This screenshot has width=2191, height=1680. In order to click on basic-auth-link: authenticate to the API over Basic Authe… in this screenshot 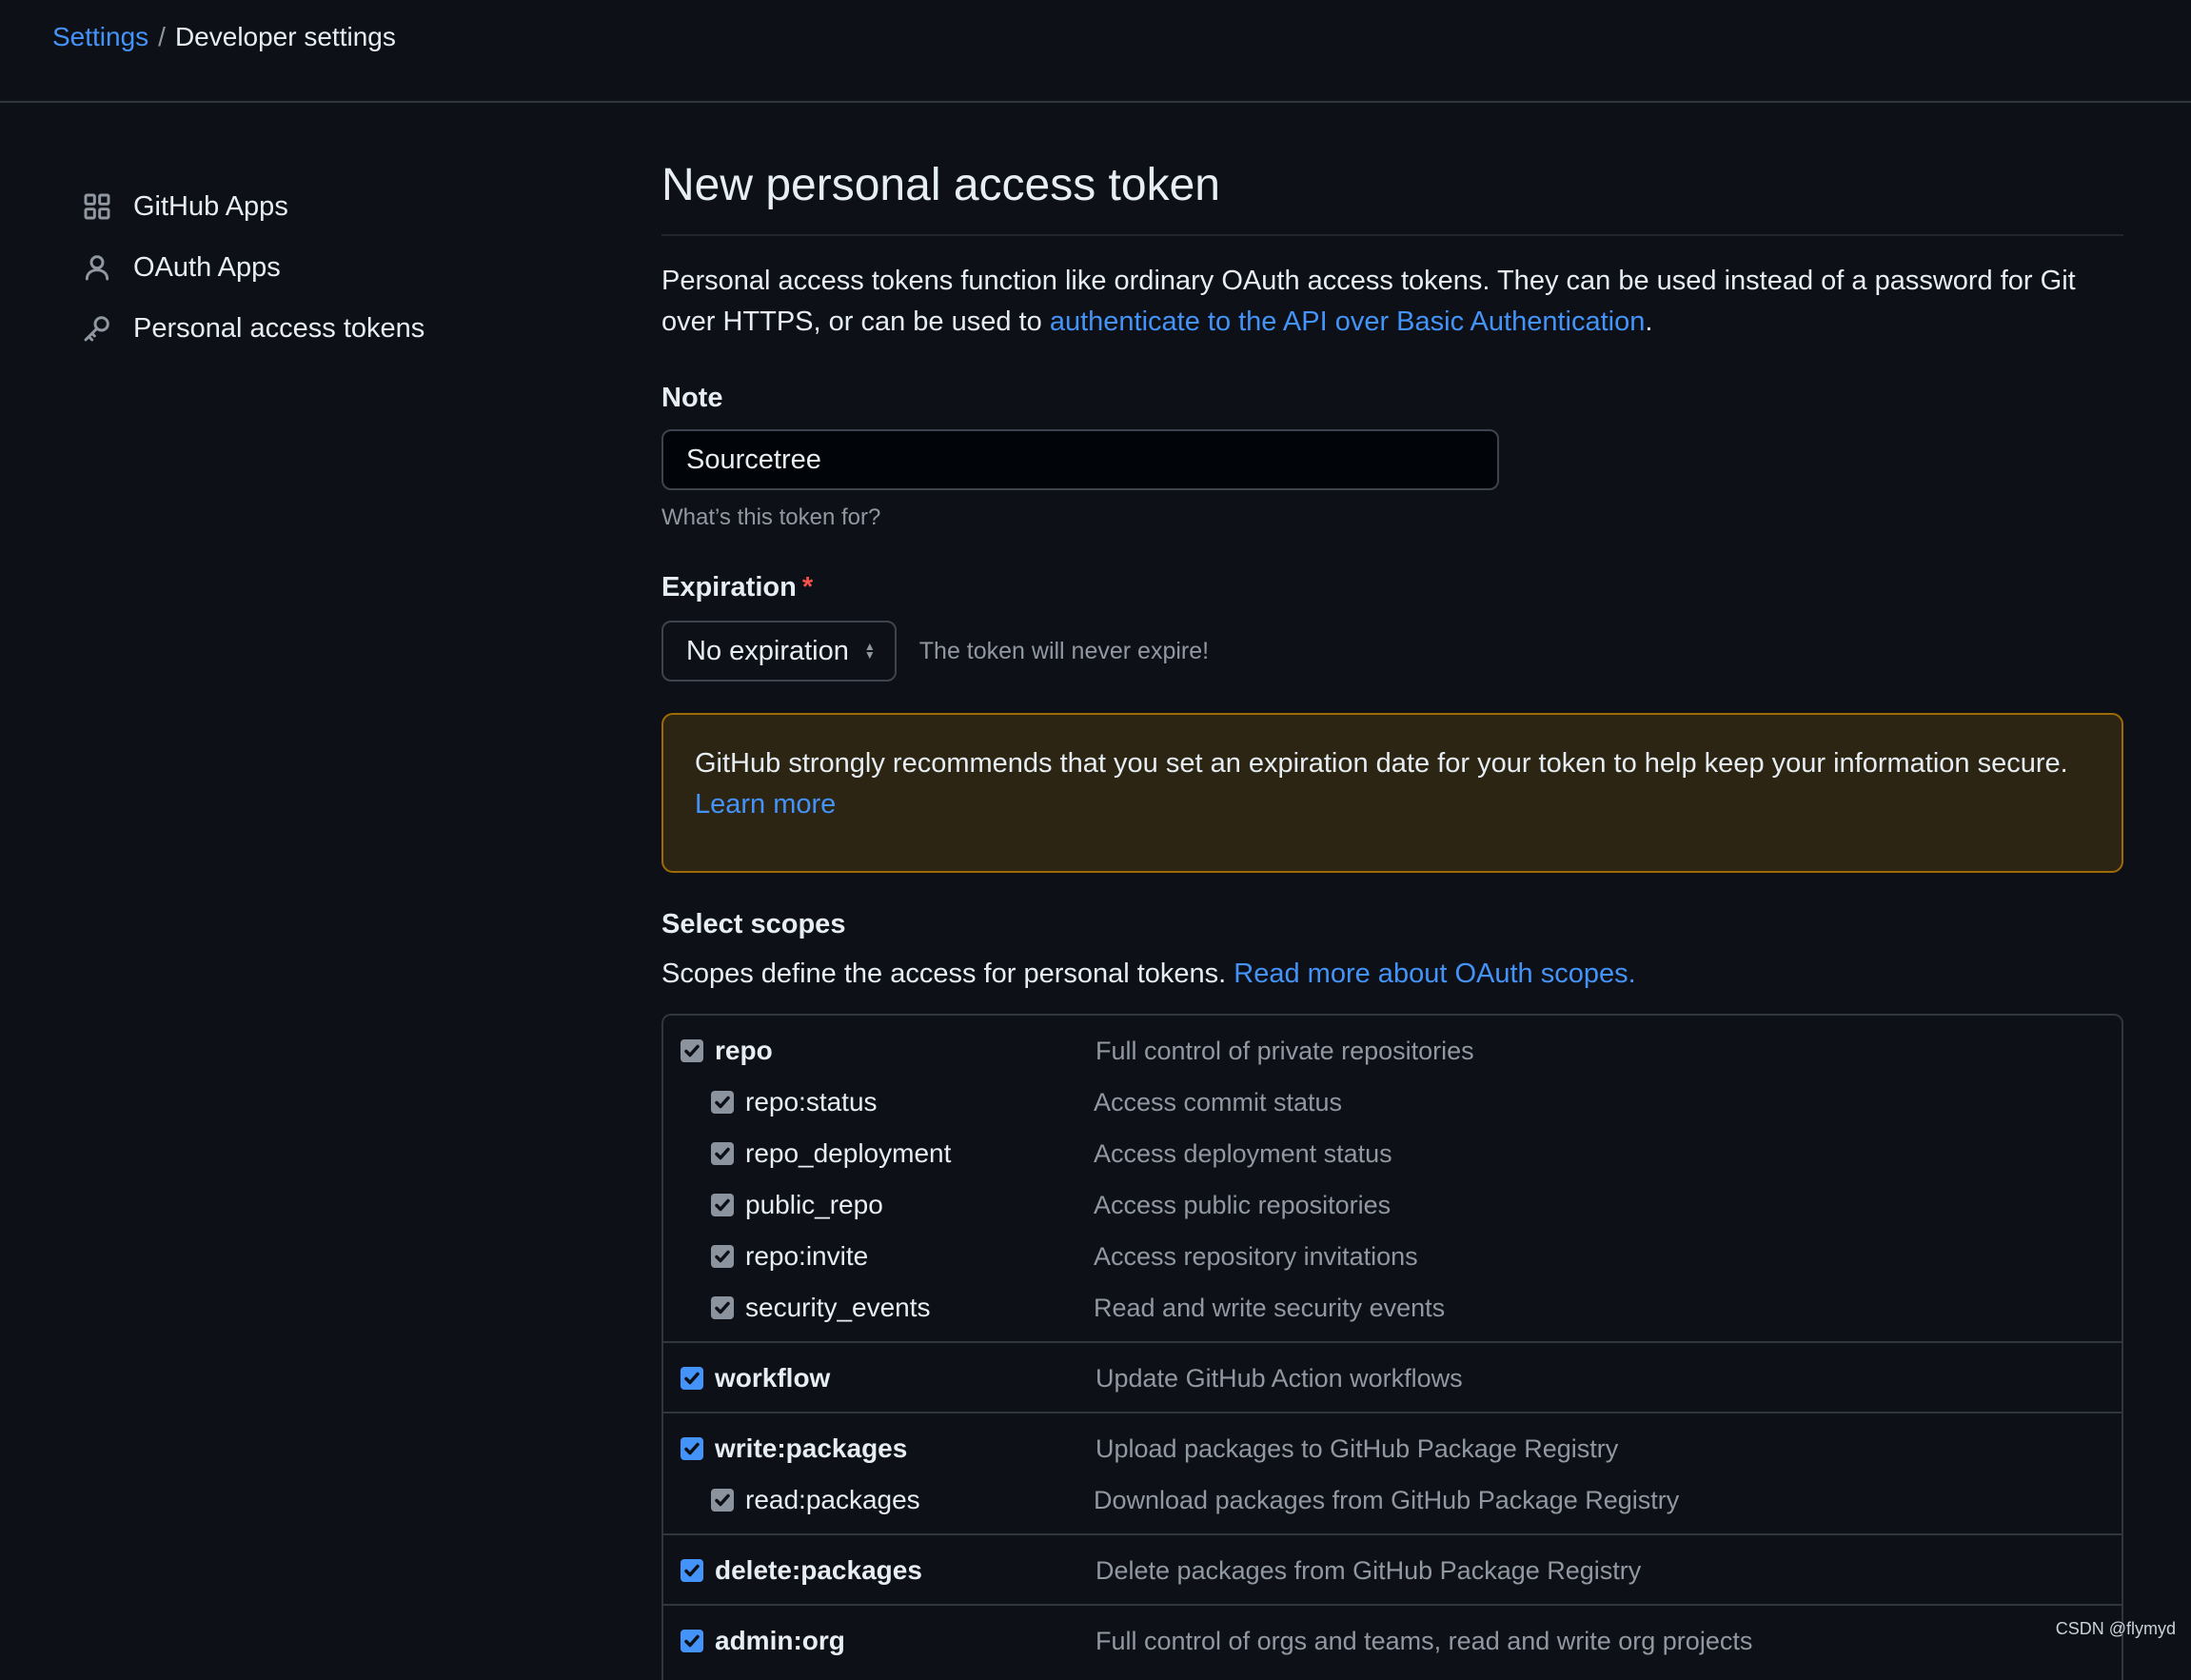, I will do `click(1348, 321)`.